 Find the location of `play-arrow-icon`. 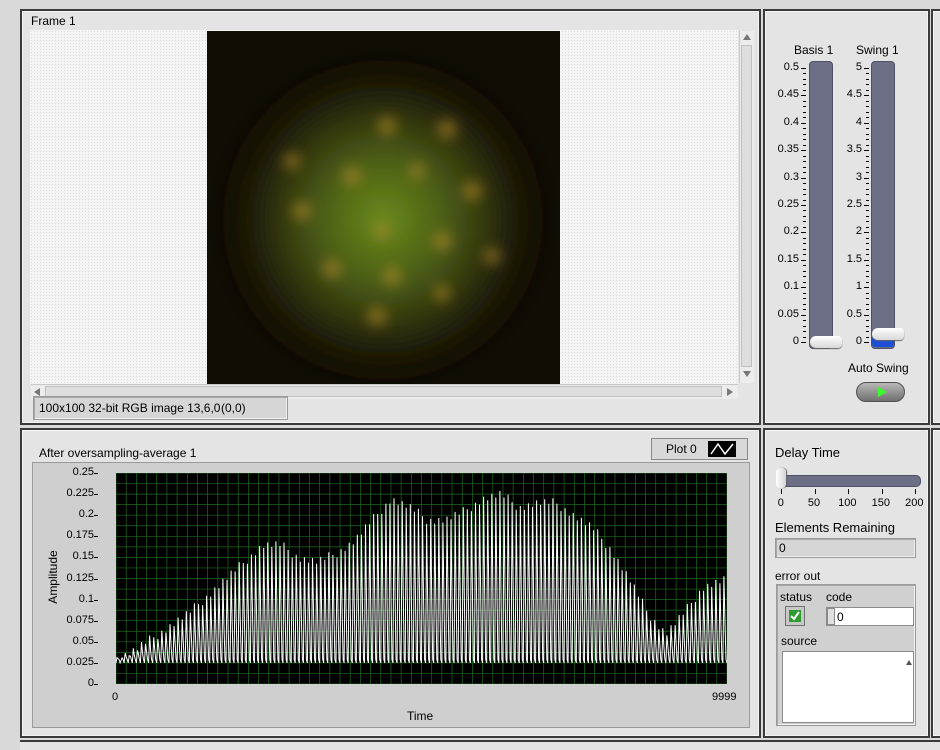

play-arrow-icon is located at coordinates (882, 392).